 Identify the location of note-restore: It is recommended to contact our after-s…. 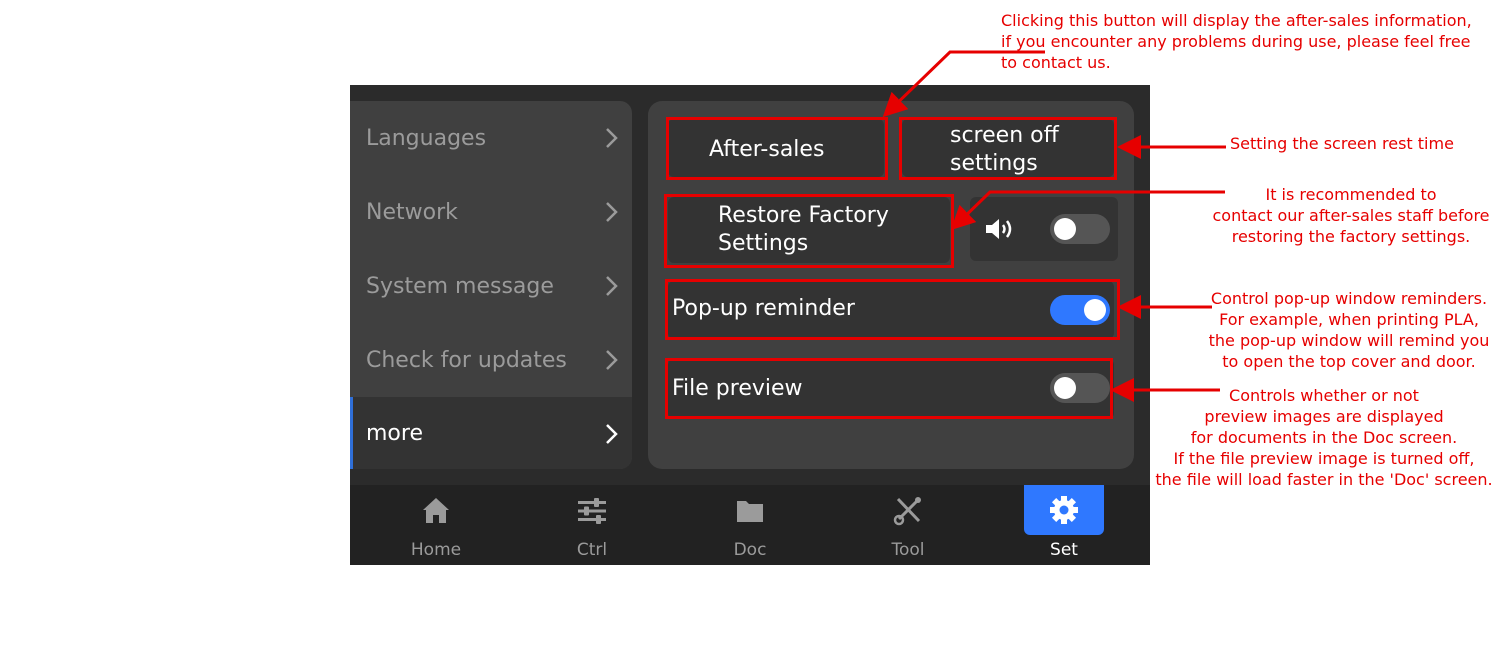
(1351, 215).